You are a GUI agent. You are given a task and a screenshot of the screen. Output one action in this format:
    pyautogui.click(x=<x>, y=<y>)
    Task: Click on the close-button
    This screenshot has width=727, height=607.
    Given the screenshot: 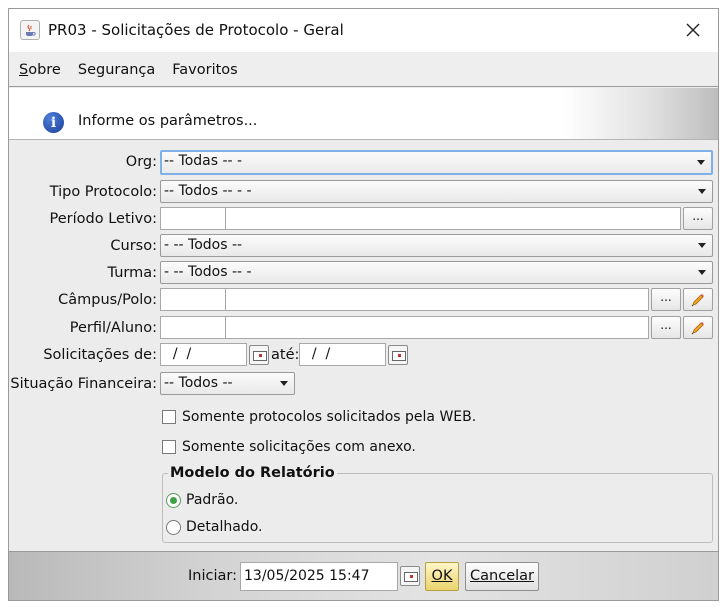 What is the action you would take?
    pyautogui.click(x=693, y=30)
    